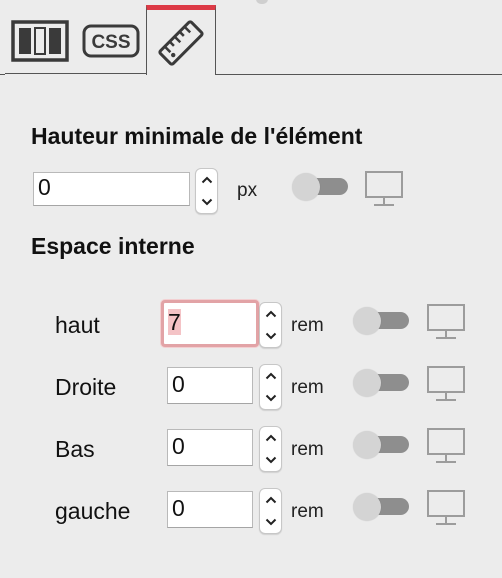 Image resolution: width=502 pixels, height=578 pixels. I want to click on padding-left-responsive-toggle, so click(381, 507).